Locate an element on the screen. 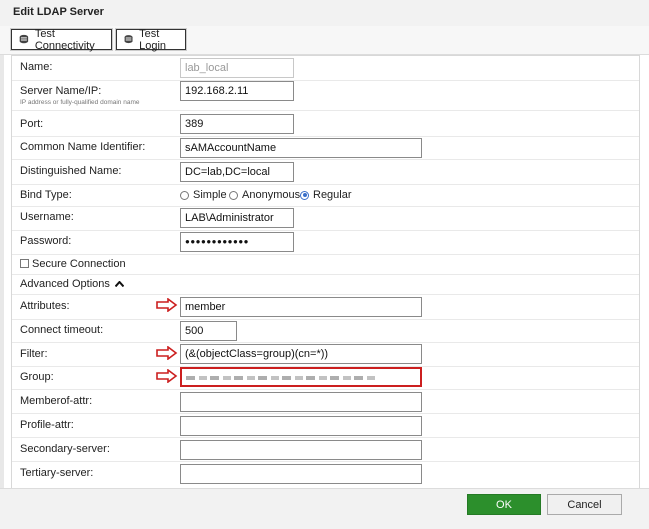 The width and height of the screenshot is (649, 529). filter-field: (&(objectClass=group)(cn=*)) is located at coordinates (301, 354).